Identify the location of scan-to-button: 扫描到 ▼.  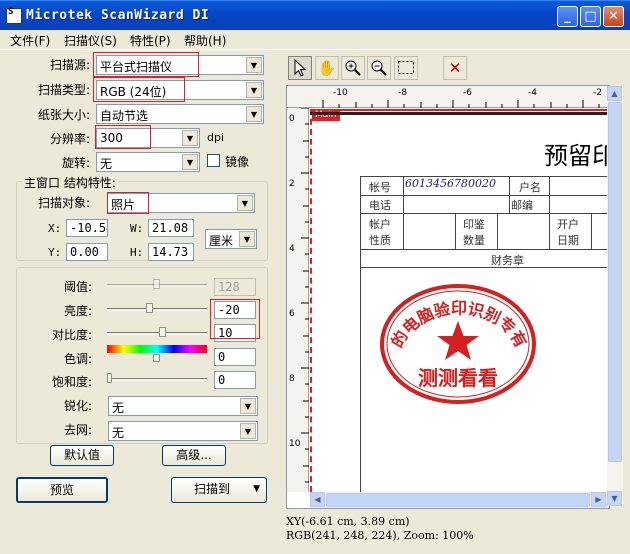
(219, 490).